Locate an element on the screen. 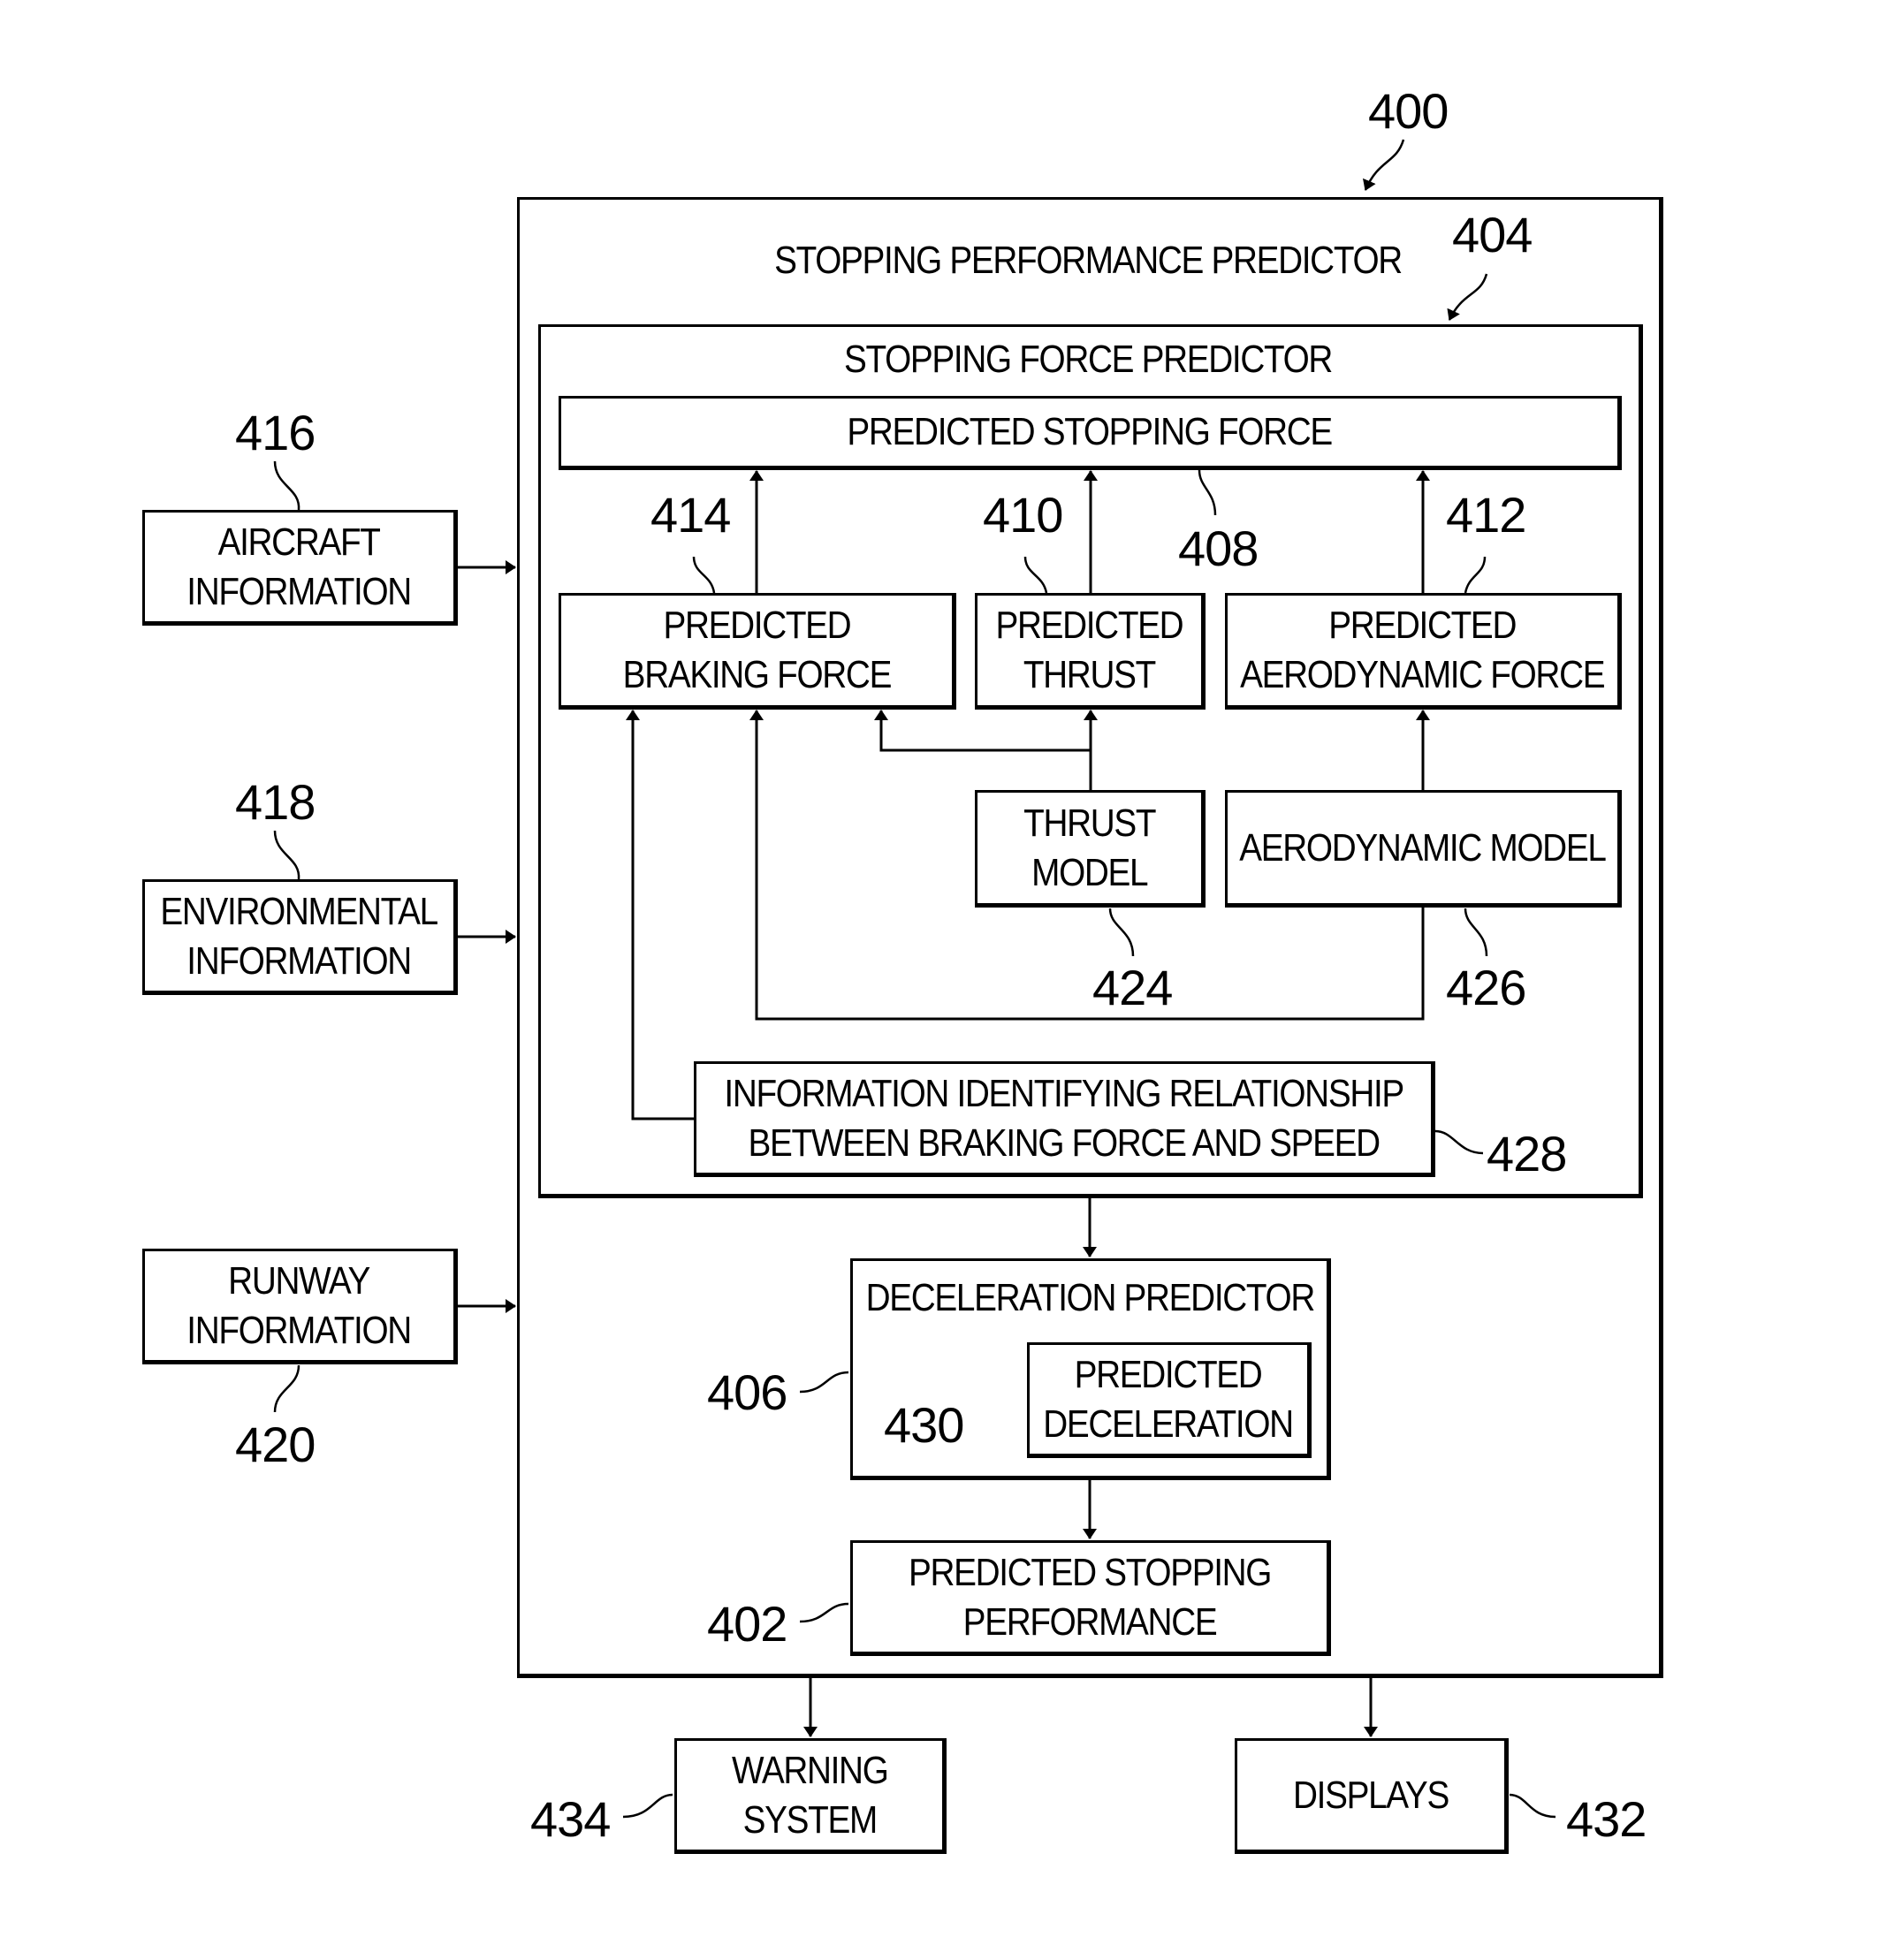 The width and height of the screenshot is (1894, 1960). box-line: BRAKING FORCE is located at coordinates (757, 674).